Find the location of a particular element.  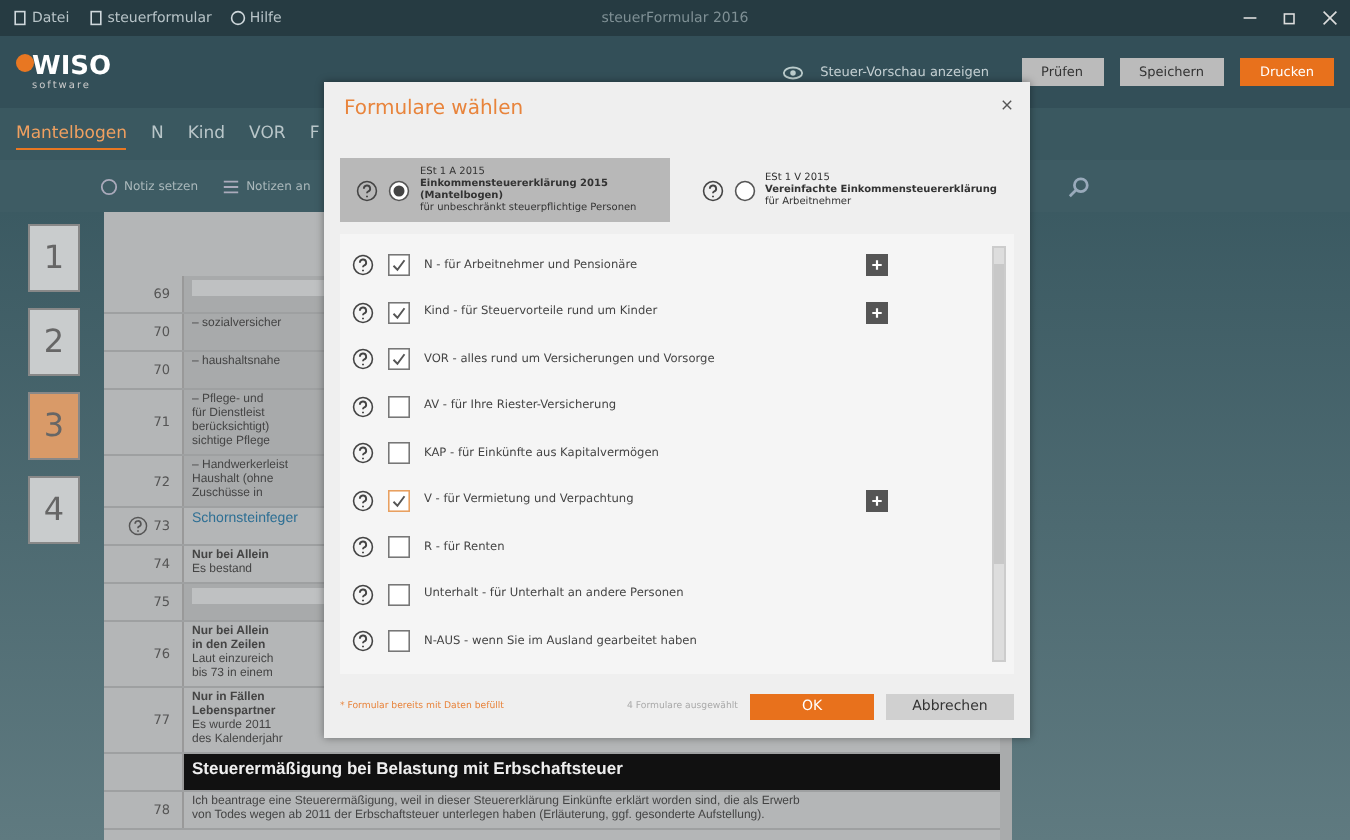

page-thumbnail: 3 is located at coordinates (54, 426).